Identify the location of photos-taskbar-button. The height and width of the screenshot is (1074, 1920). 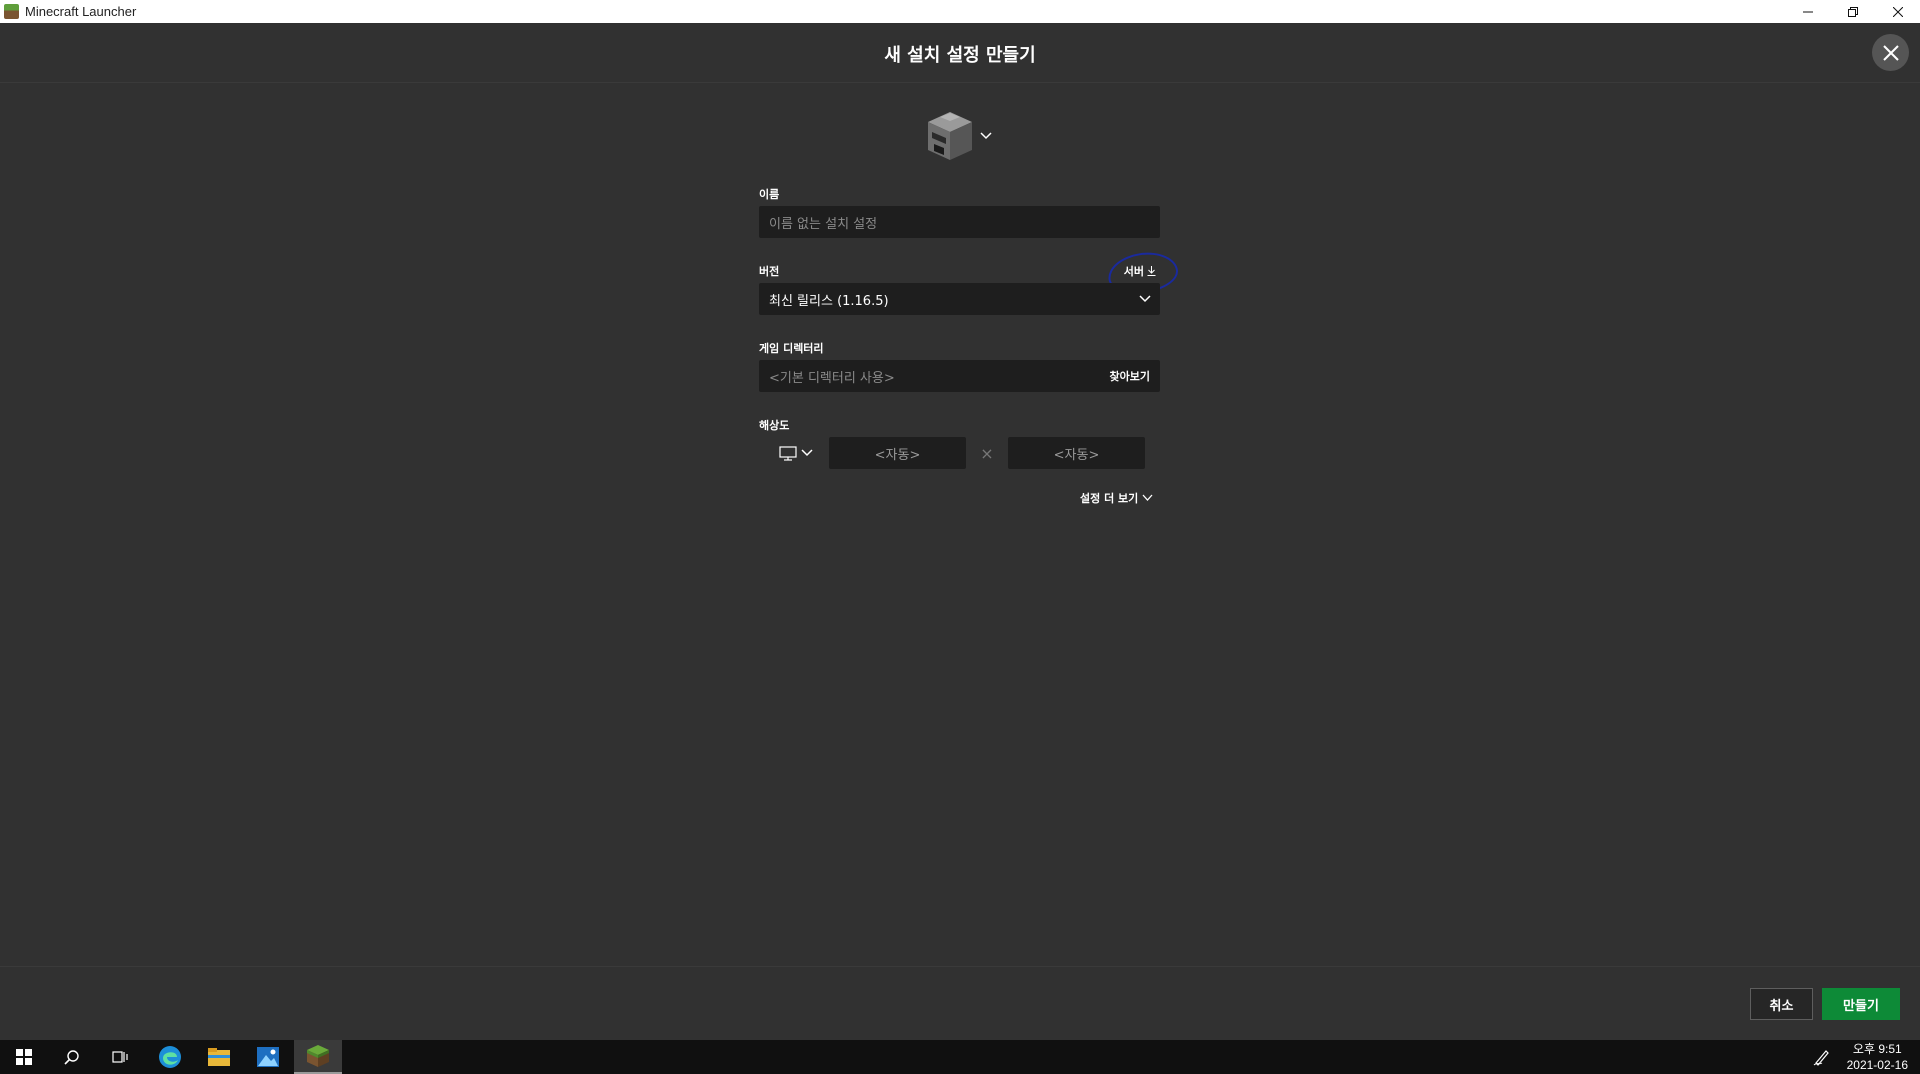
(268, 1057).